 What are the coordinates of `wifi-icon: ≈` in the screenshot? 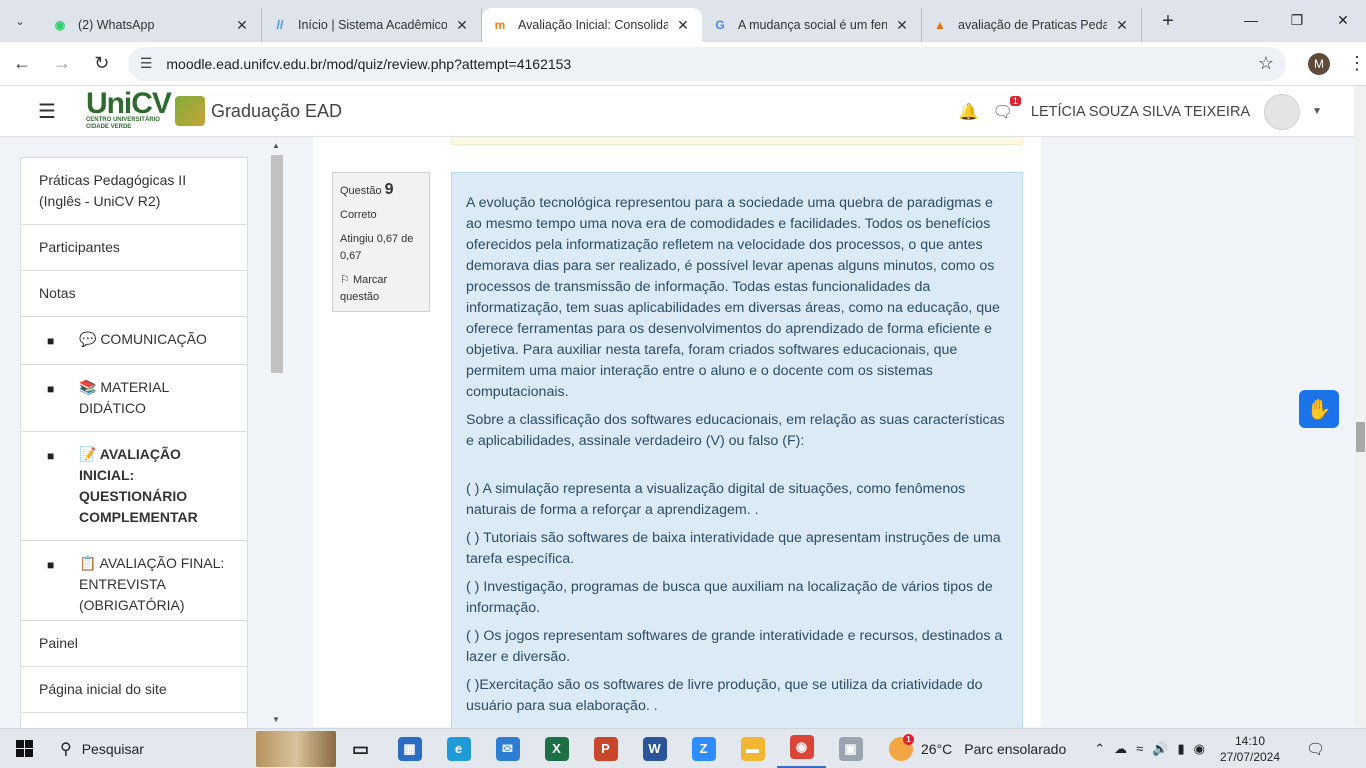 It's located at (1139, 748).